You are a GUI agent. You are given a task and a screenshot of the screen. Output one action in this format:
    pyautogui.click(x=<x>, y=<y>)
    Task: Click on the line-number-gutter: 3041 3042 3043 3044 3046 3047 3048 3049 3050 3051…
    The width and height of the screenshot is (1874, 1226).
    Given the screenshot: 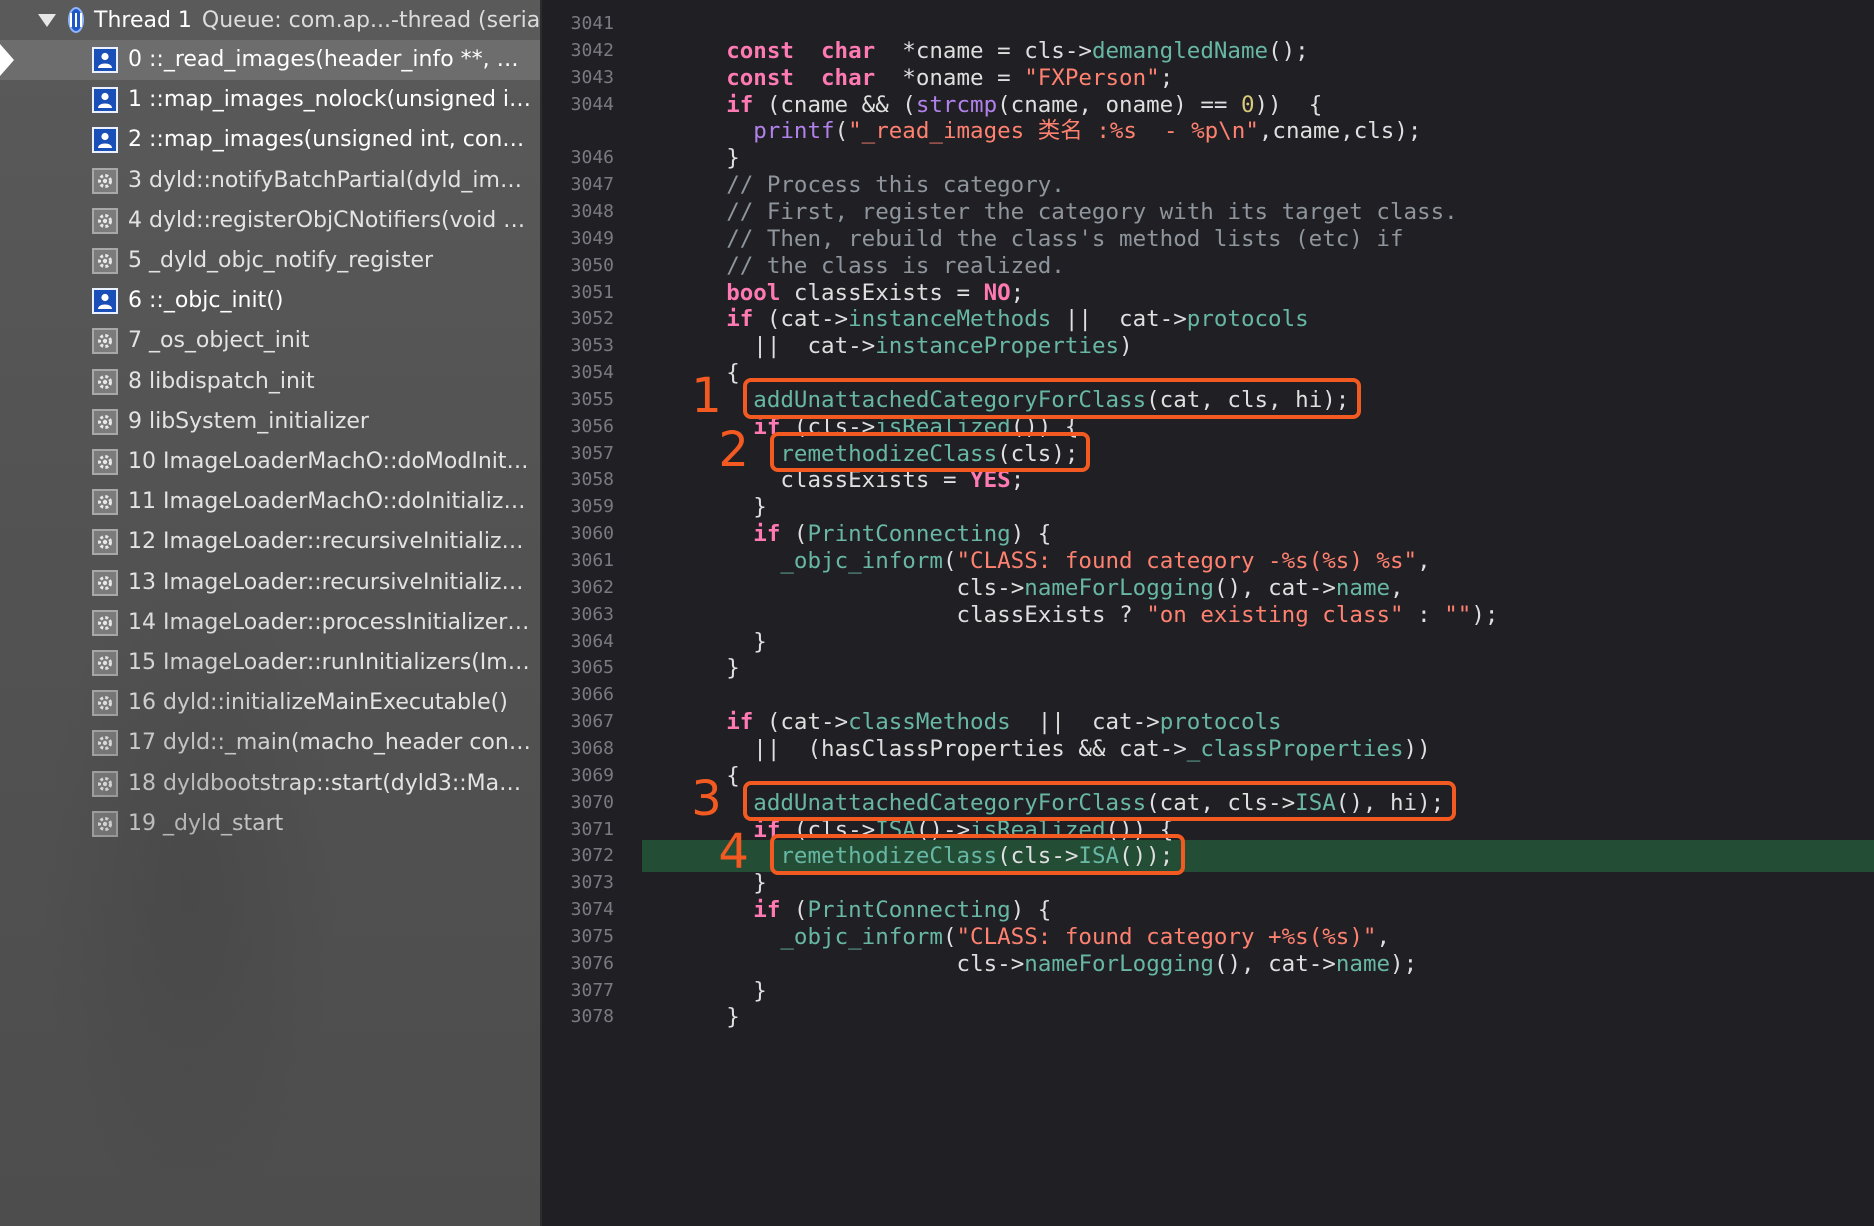 What is the action you would take?
    pyautogui.click(x=592, y=613)
    